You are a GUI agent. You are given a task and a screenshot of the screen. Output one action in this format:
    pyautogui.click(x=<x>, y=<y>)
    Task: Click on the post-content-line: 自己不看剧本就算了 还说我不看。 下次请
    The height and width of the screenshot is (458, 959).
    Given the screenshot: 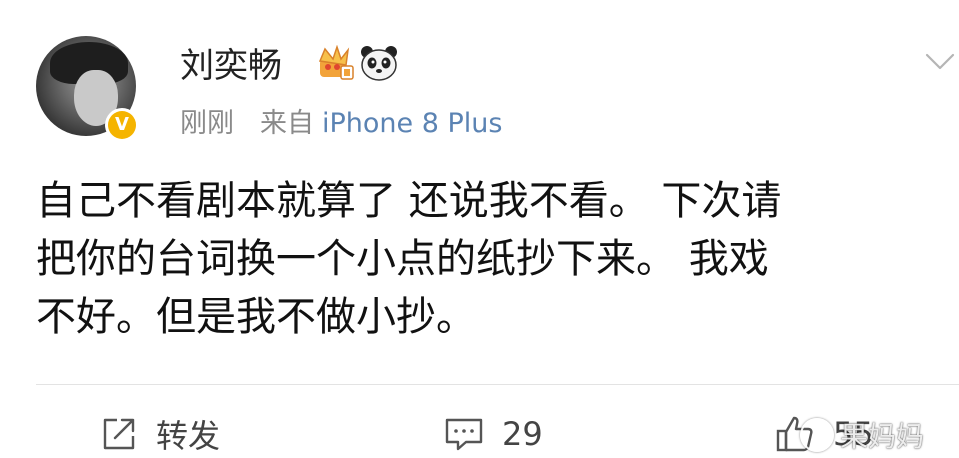 What is the action you would take?
    pyautogui.click(x=409, y=201)
    